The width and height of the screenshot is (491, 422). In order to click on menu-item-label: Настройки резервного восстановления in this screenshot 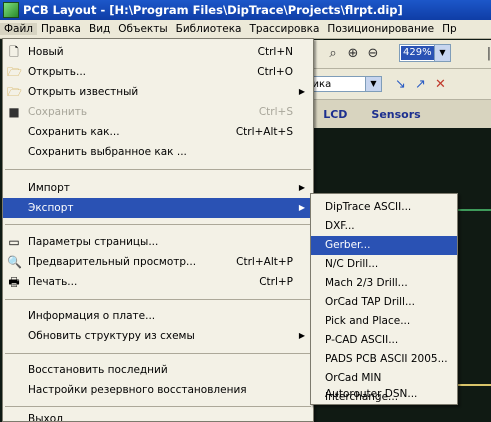, I will do `click(137, 390)`.